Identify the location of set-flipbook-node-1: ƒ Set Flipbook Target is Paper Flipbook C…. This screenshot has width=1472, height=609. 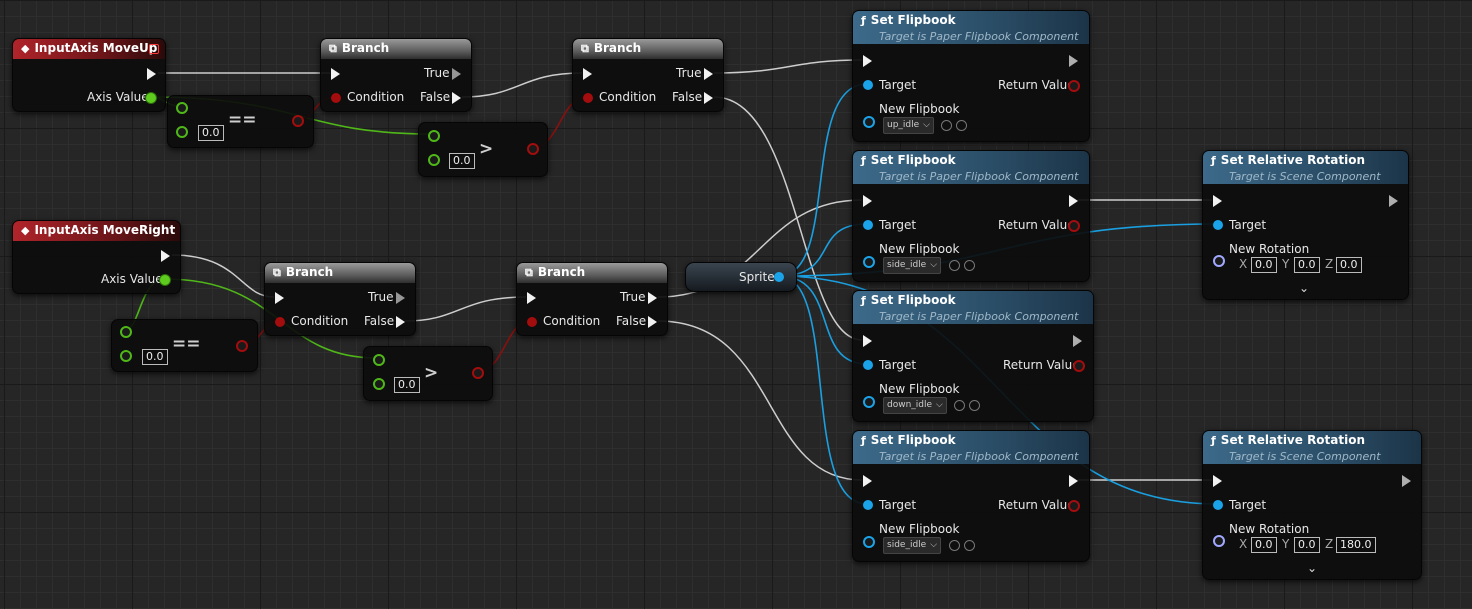
(971, 76).